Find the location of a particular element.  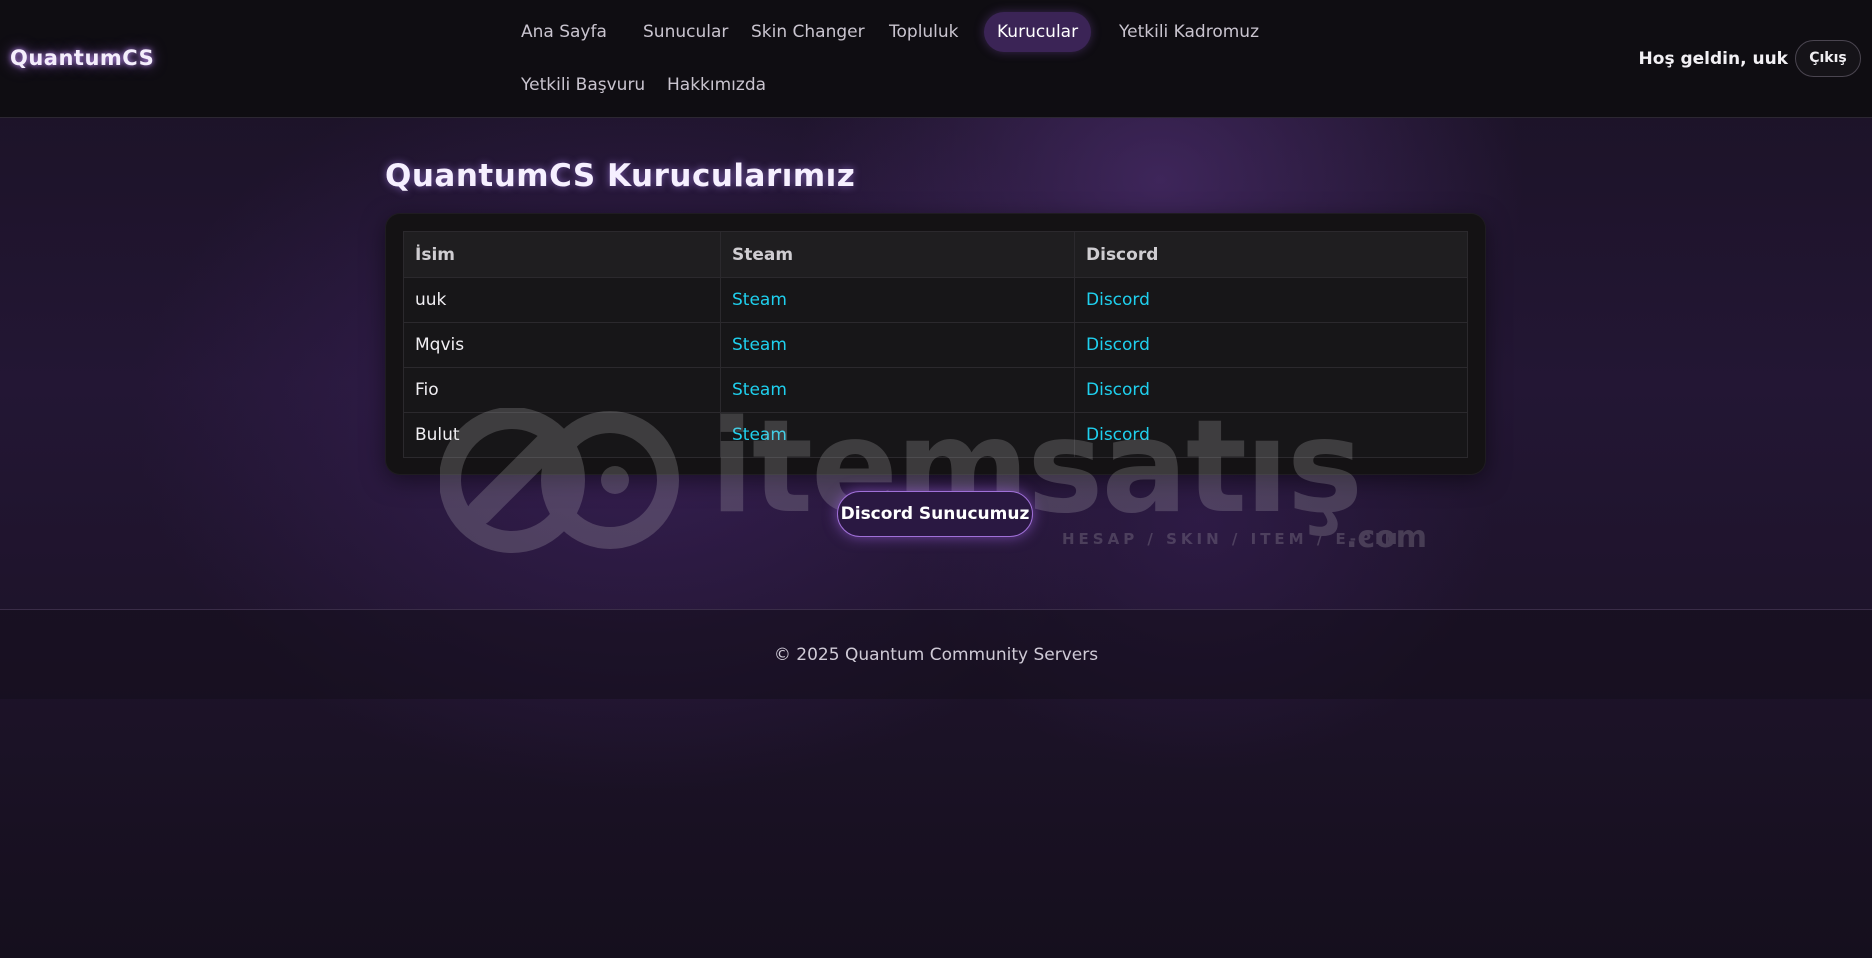

table-header-row: İsim Steam Discord is located at coordinates (935, 254).